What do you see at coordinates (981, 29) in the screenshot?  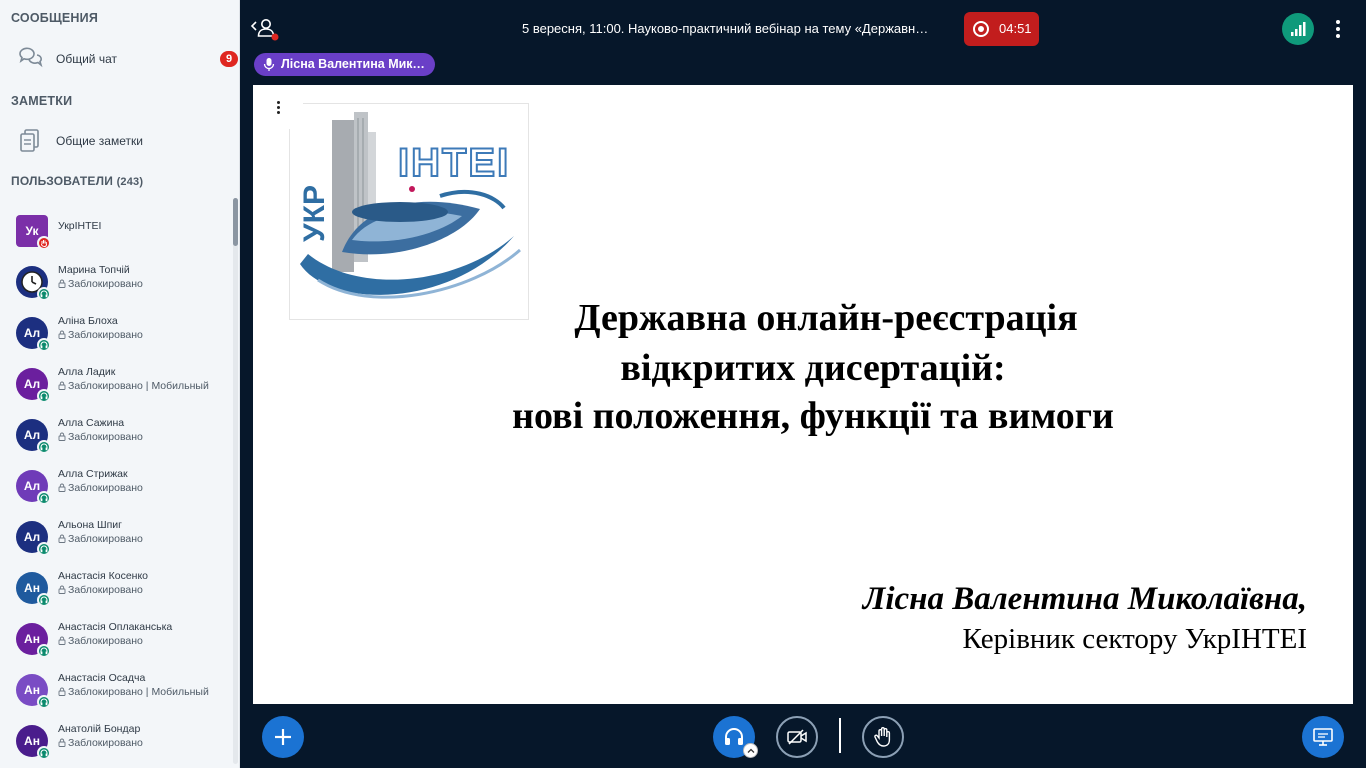 I see `record-icon` at bounding box center [981, 29].